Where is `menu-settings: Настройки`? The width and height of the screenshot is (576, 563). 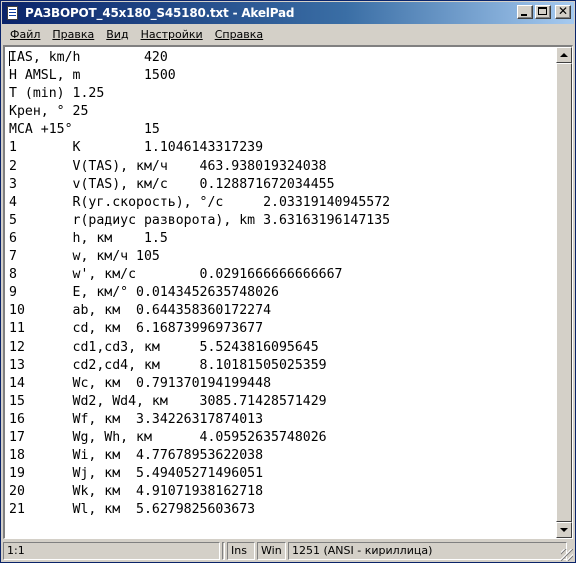
menu-settings: Настройки is located at coordinates (172, 34).